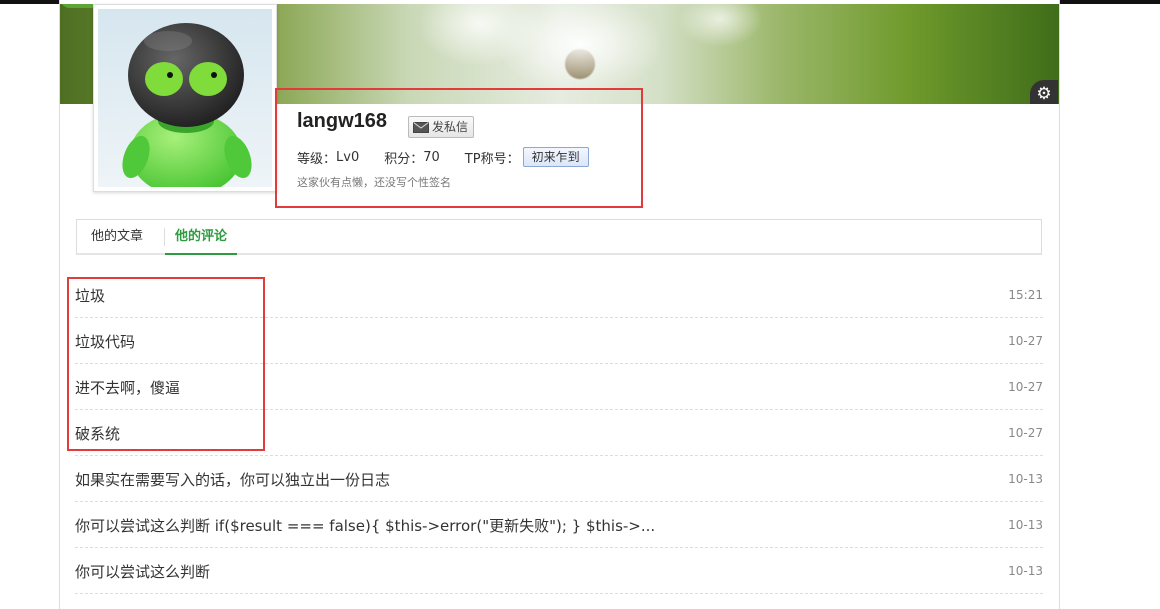 This screenshot has height=609, width=1160. Describe the element at coordinates (492, 159) in the screenshot. I see `tp-title-label: TP称号：` at that location.